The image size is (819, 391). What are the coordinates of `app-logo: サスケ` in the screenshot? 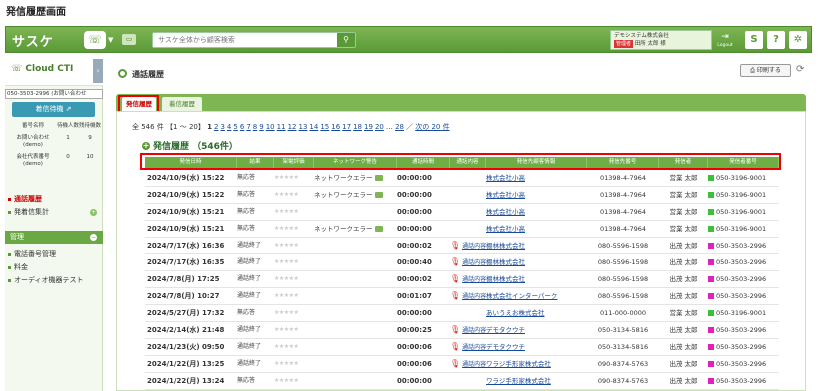 It's located at (33, 40).